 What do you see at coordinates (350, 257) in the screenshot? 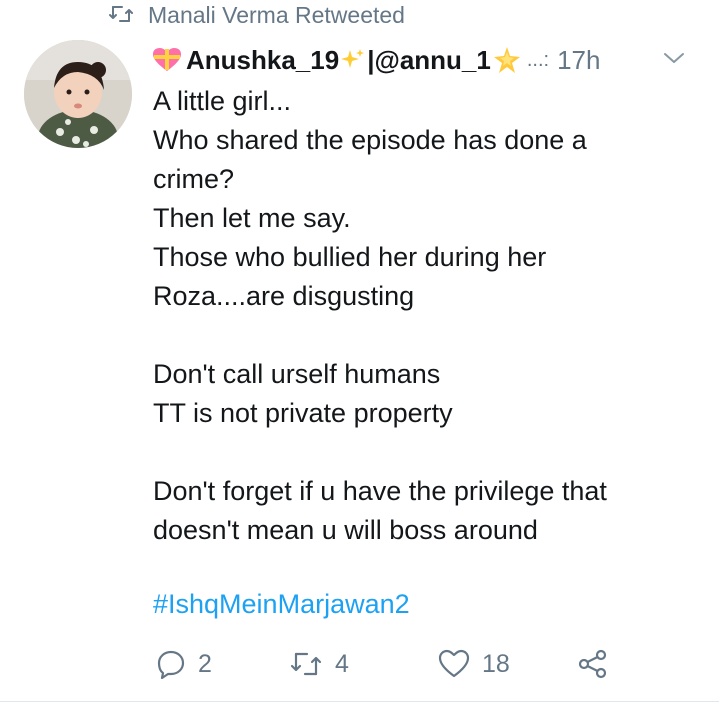
I see `tweet-line: Those who bullied her during her` at bounding box center [350, 257].